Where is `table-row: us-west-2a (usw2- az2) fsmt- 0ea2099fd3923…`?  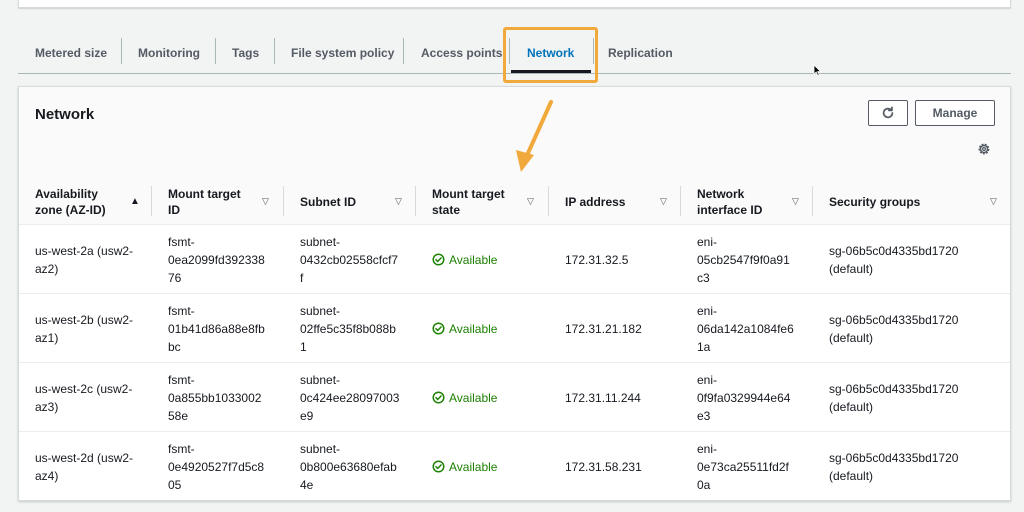 table-row: us-west-2a (usw2- az2) fsmt- 0ea2099fd3923… is located at coordinates (514, 259).